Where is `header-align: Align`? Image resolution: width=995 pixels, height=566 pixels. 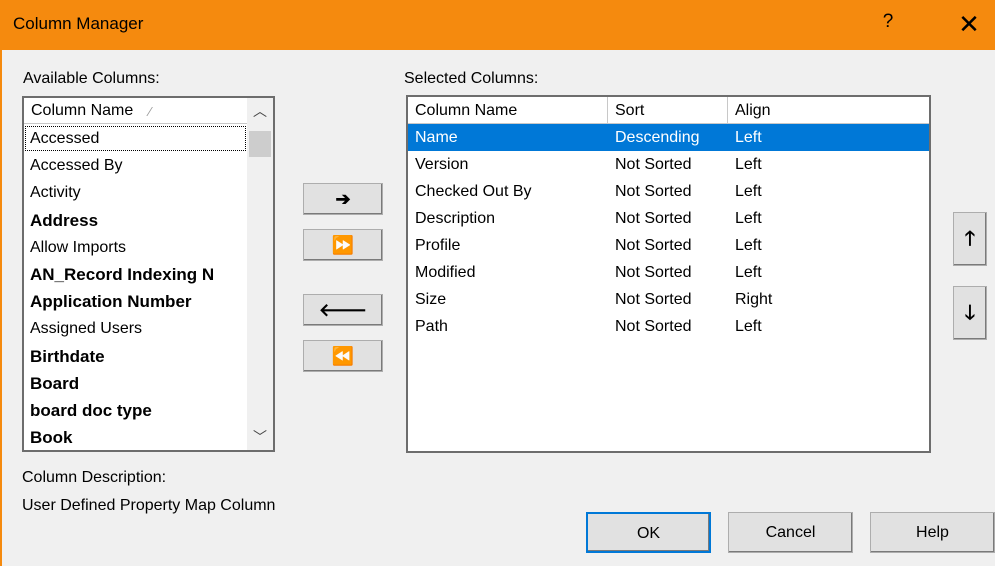 header-align: Align is located at coordinates (828, 110).